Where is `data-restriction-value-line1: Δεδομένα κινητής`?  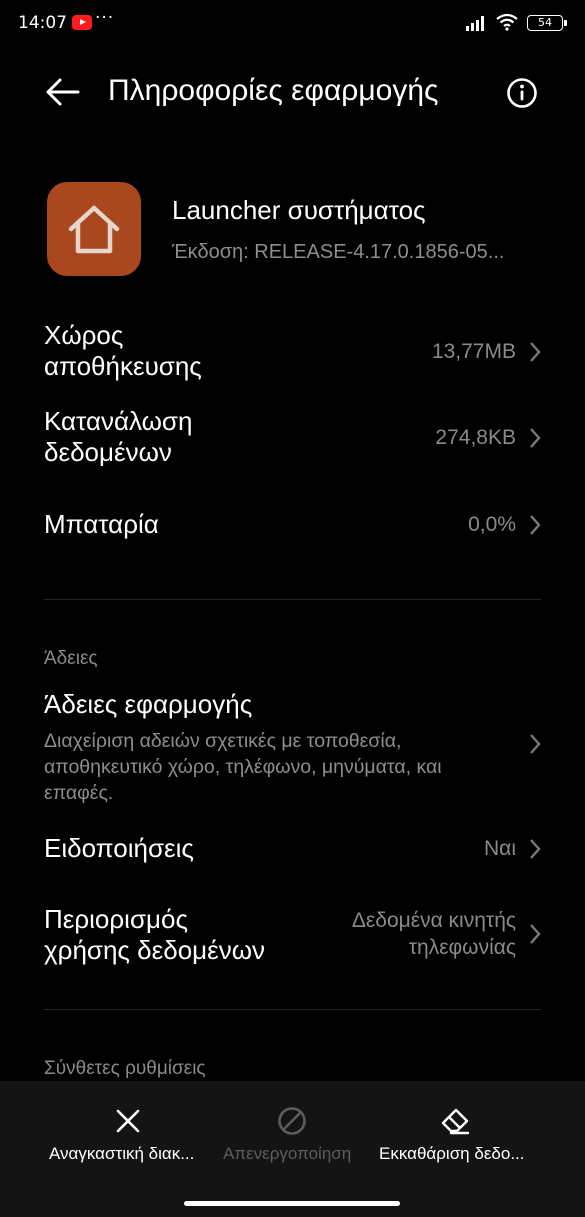
data-restriction-value-line1: Δεδομένα κινητής is located at coordinates (433, 920).